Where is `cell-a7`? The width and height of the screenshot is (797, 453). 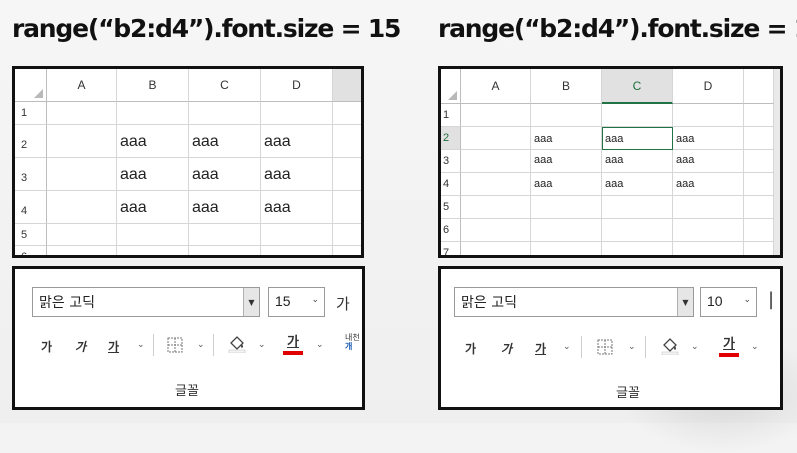
cell-a7 is located at coordinates (496, 248).